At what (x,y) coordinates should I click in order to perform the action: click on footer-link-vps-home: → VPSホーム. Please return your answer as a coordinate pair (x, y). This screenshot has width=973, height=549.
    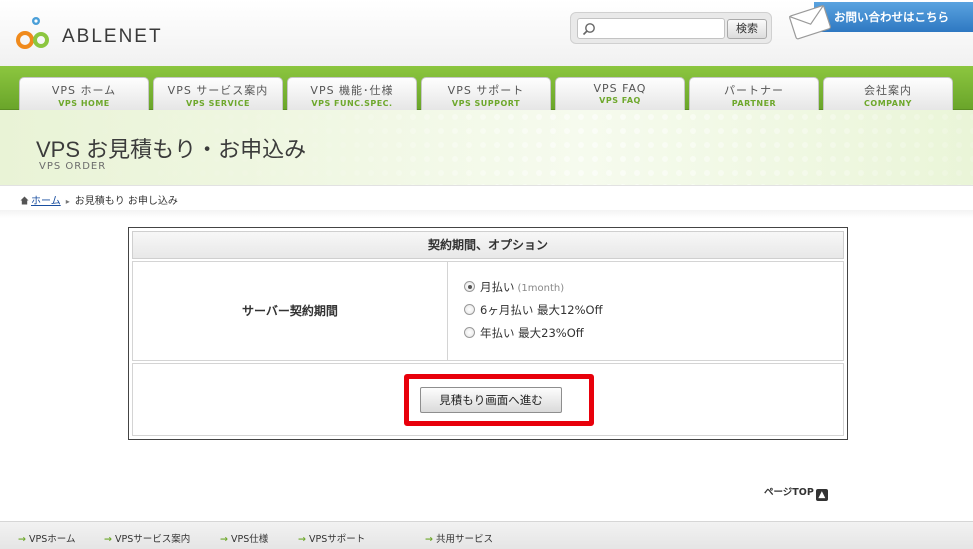
    Looking at the image, I should click on (46, 538).